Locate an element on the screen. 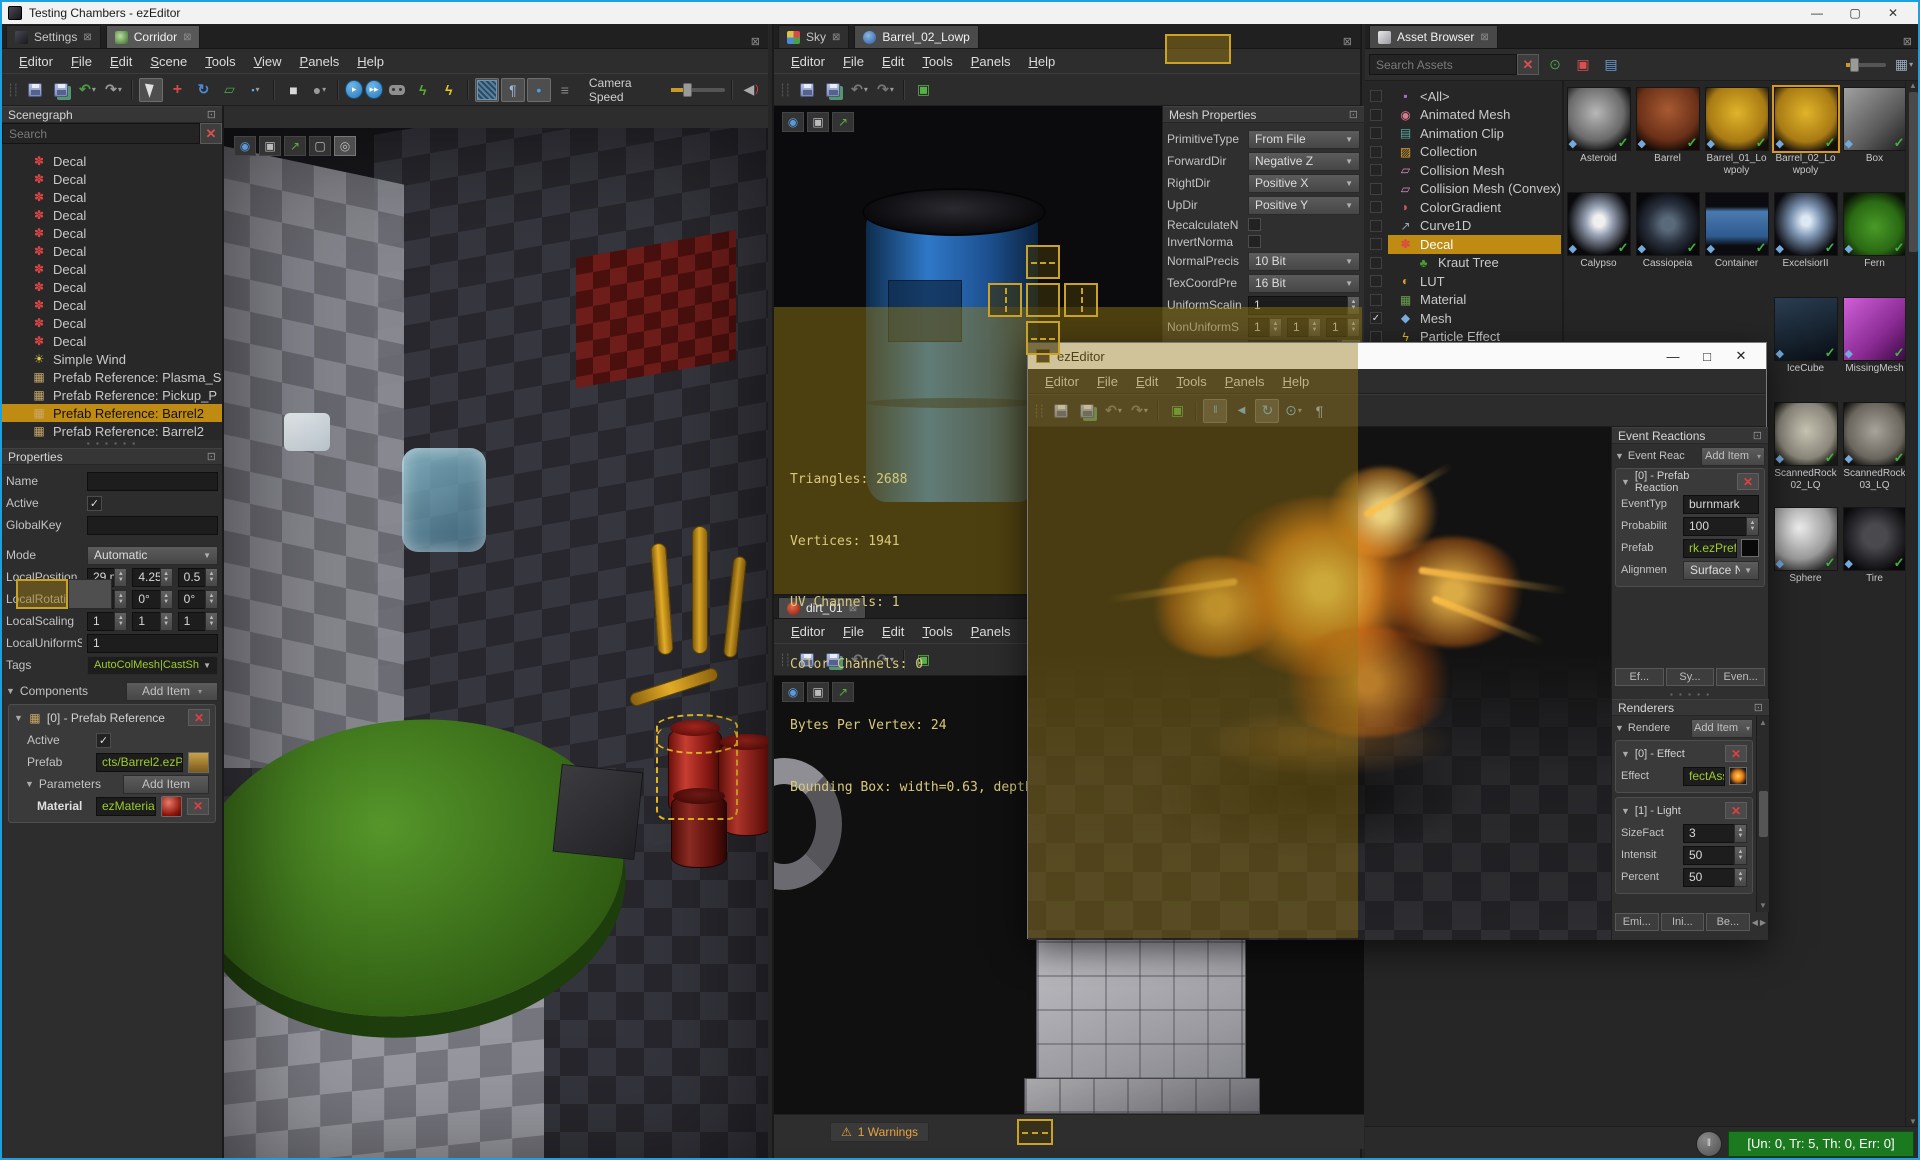  loop-button: ↻ is located at coordinates (1267, 410).